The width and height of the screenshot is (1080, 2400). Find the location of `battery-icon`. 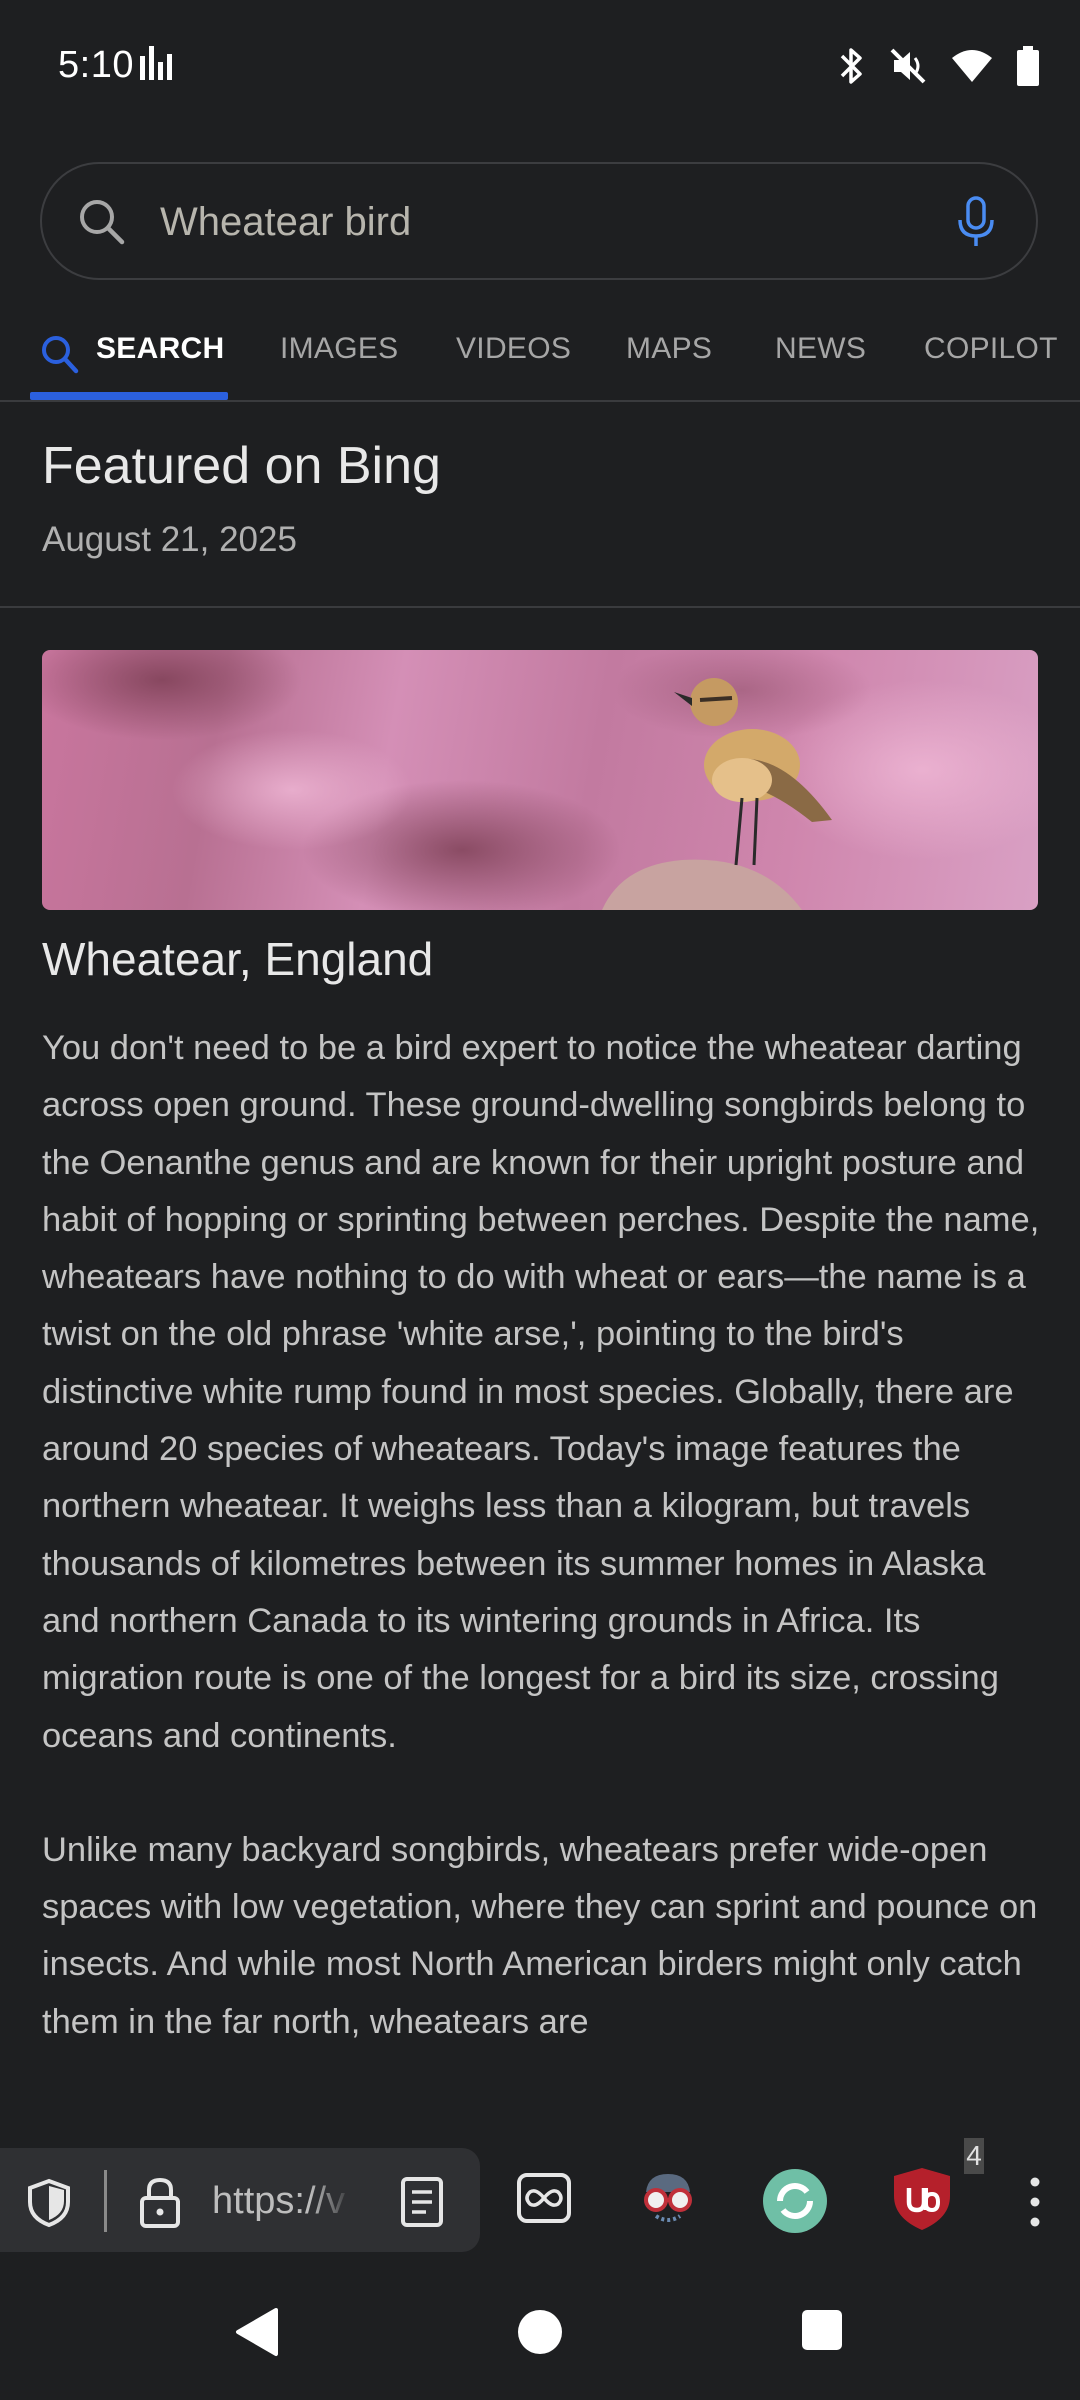

battery-icon is located at coordinates (1028, 66).